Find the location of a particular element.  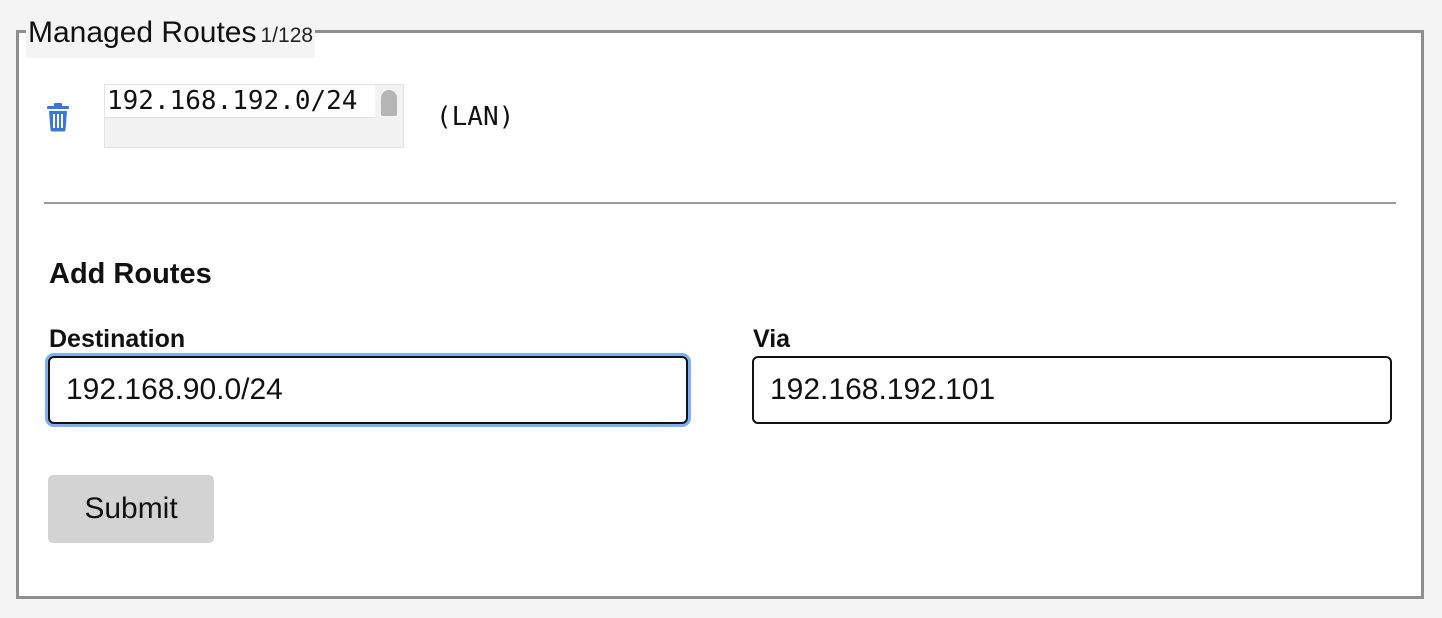

route-count: 1/128 is located at coordinates (287, 35).